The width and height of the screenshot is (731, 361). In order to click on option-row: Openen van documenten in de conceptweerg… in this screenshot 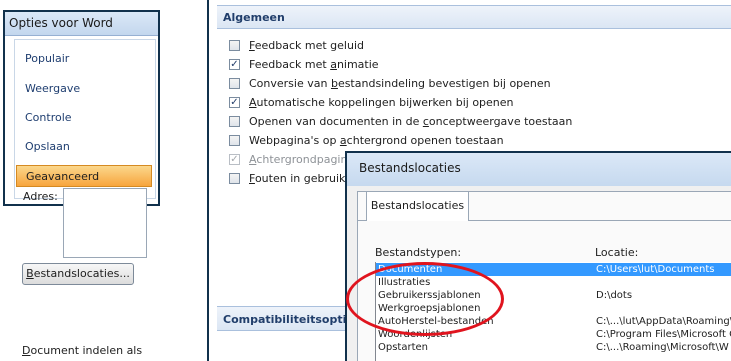, I will do `click(479, 123)`.